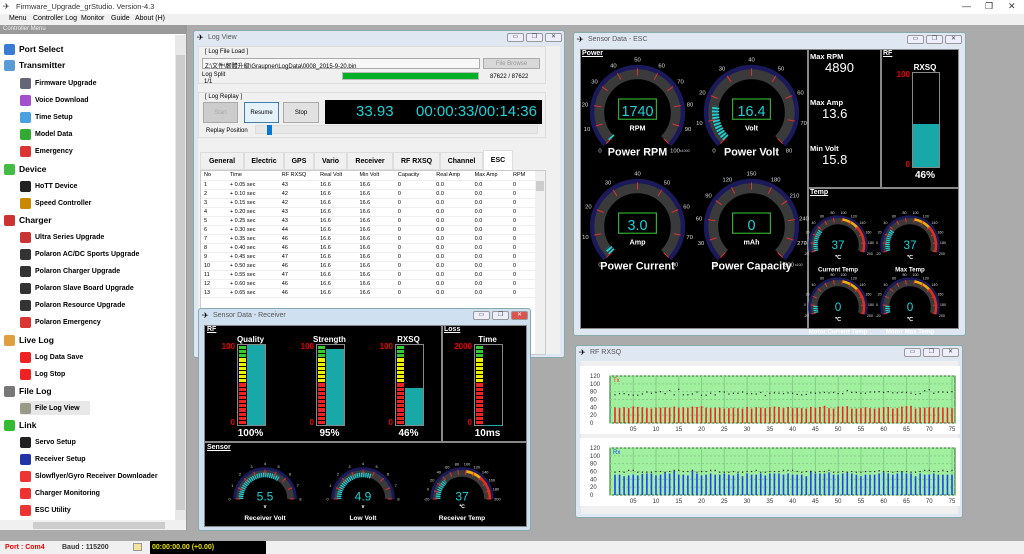 The image size is (1024, 554). What do you see at coordinates (60, 493) in the screenshot?
I see `sidebar-item-charger-monitoring: Charger Monitoring` at bounding box center [60, 493].